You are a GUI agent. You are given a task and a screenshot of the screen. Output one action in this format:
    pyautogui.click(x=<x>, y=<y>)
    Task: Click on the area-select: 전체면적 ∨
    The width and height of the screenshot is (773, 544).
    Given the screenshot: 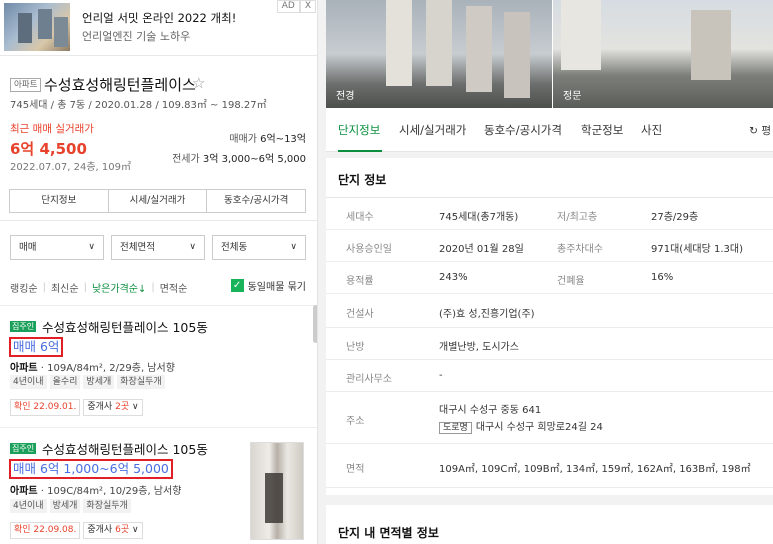 What is the action you would take?
    pyautogui.click(x=158, y=247)
    